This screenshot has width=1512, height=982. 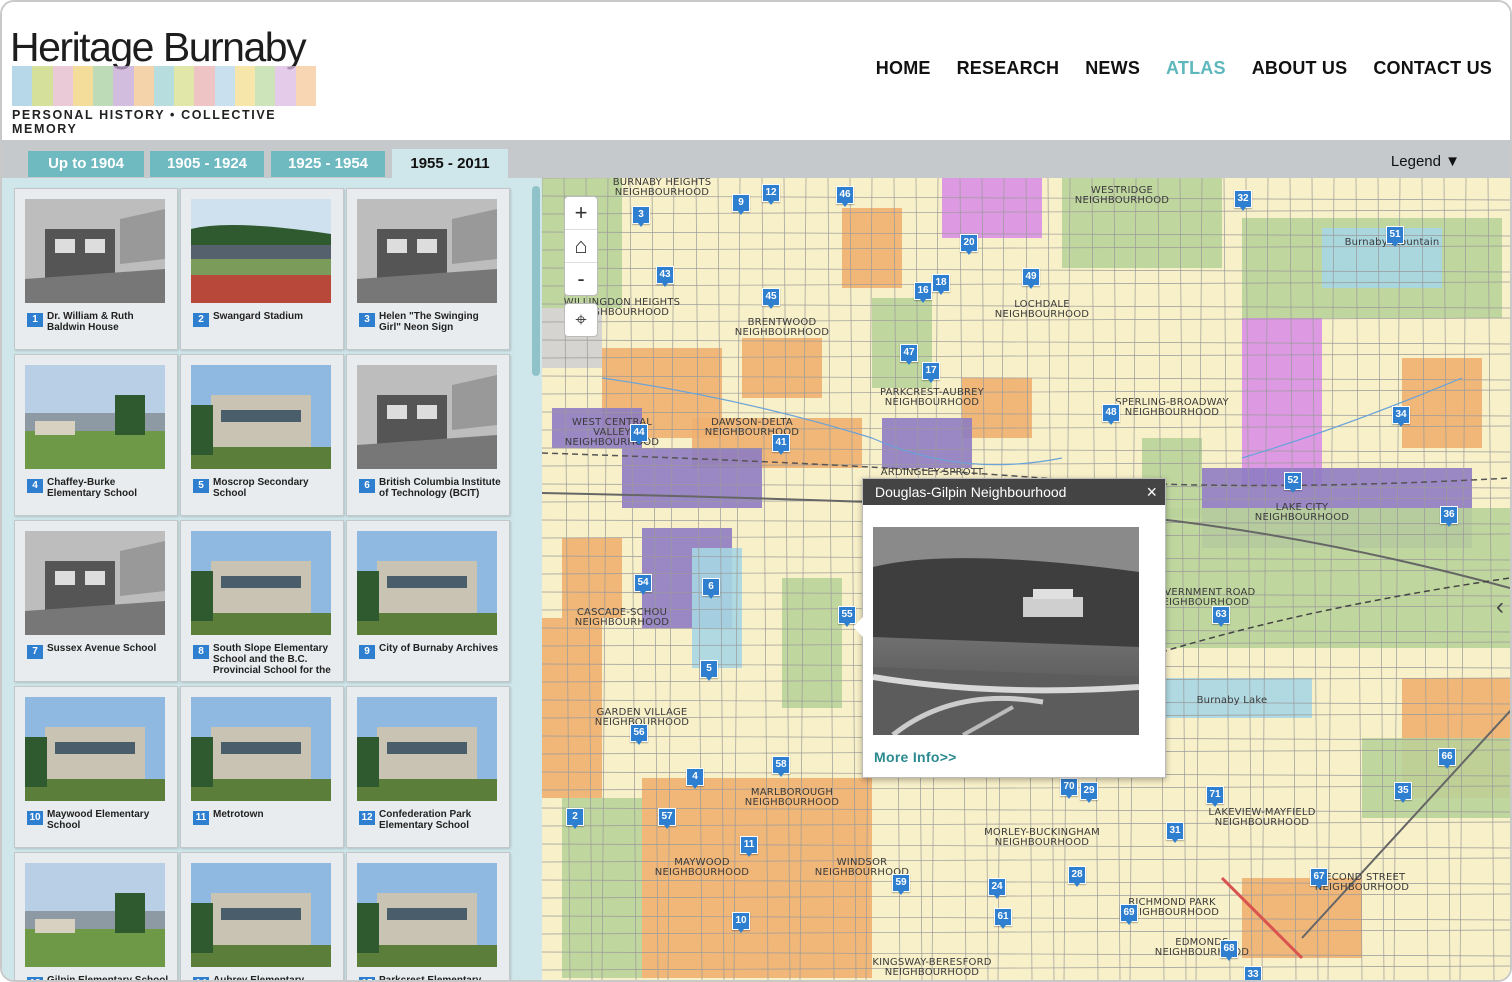 I want to click on map-marker-pin: 49, so click(x=1031, y=278).